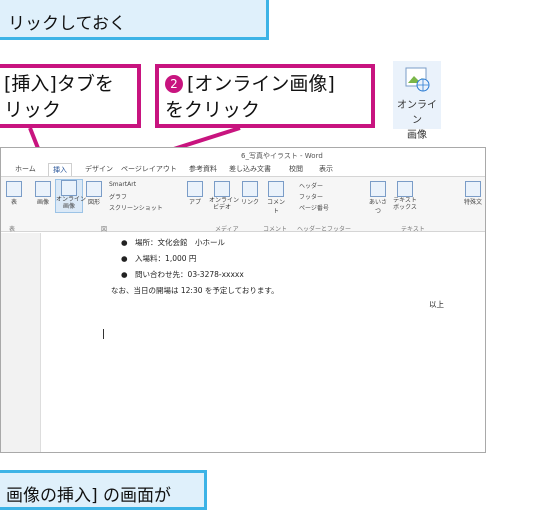 This screenshot has width=540, height=510. What do you see at coordinates (43, 189) in the screenshot?
I see `picture-icon` at bounding box center [43, 189].